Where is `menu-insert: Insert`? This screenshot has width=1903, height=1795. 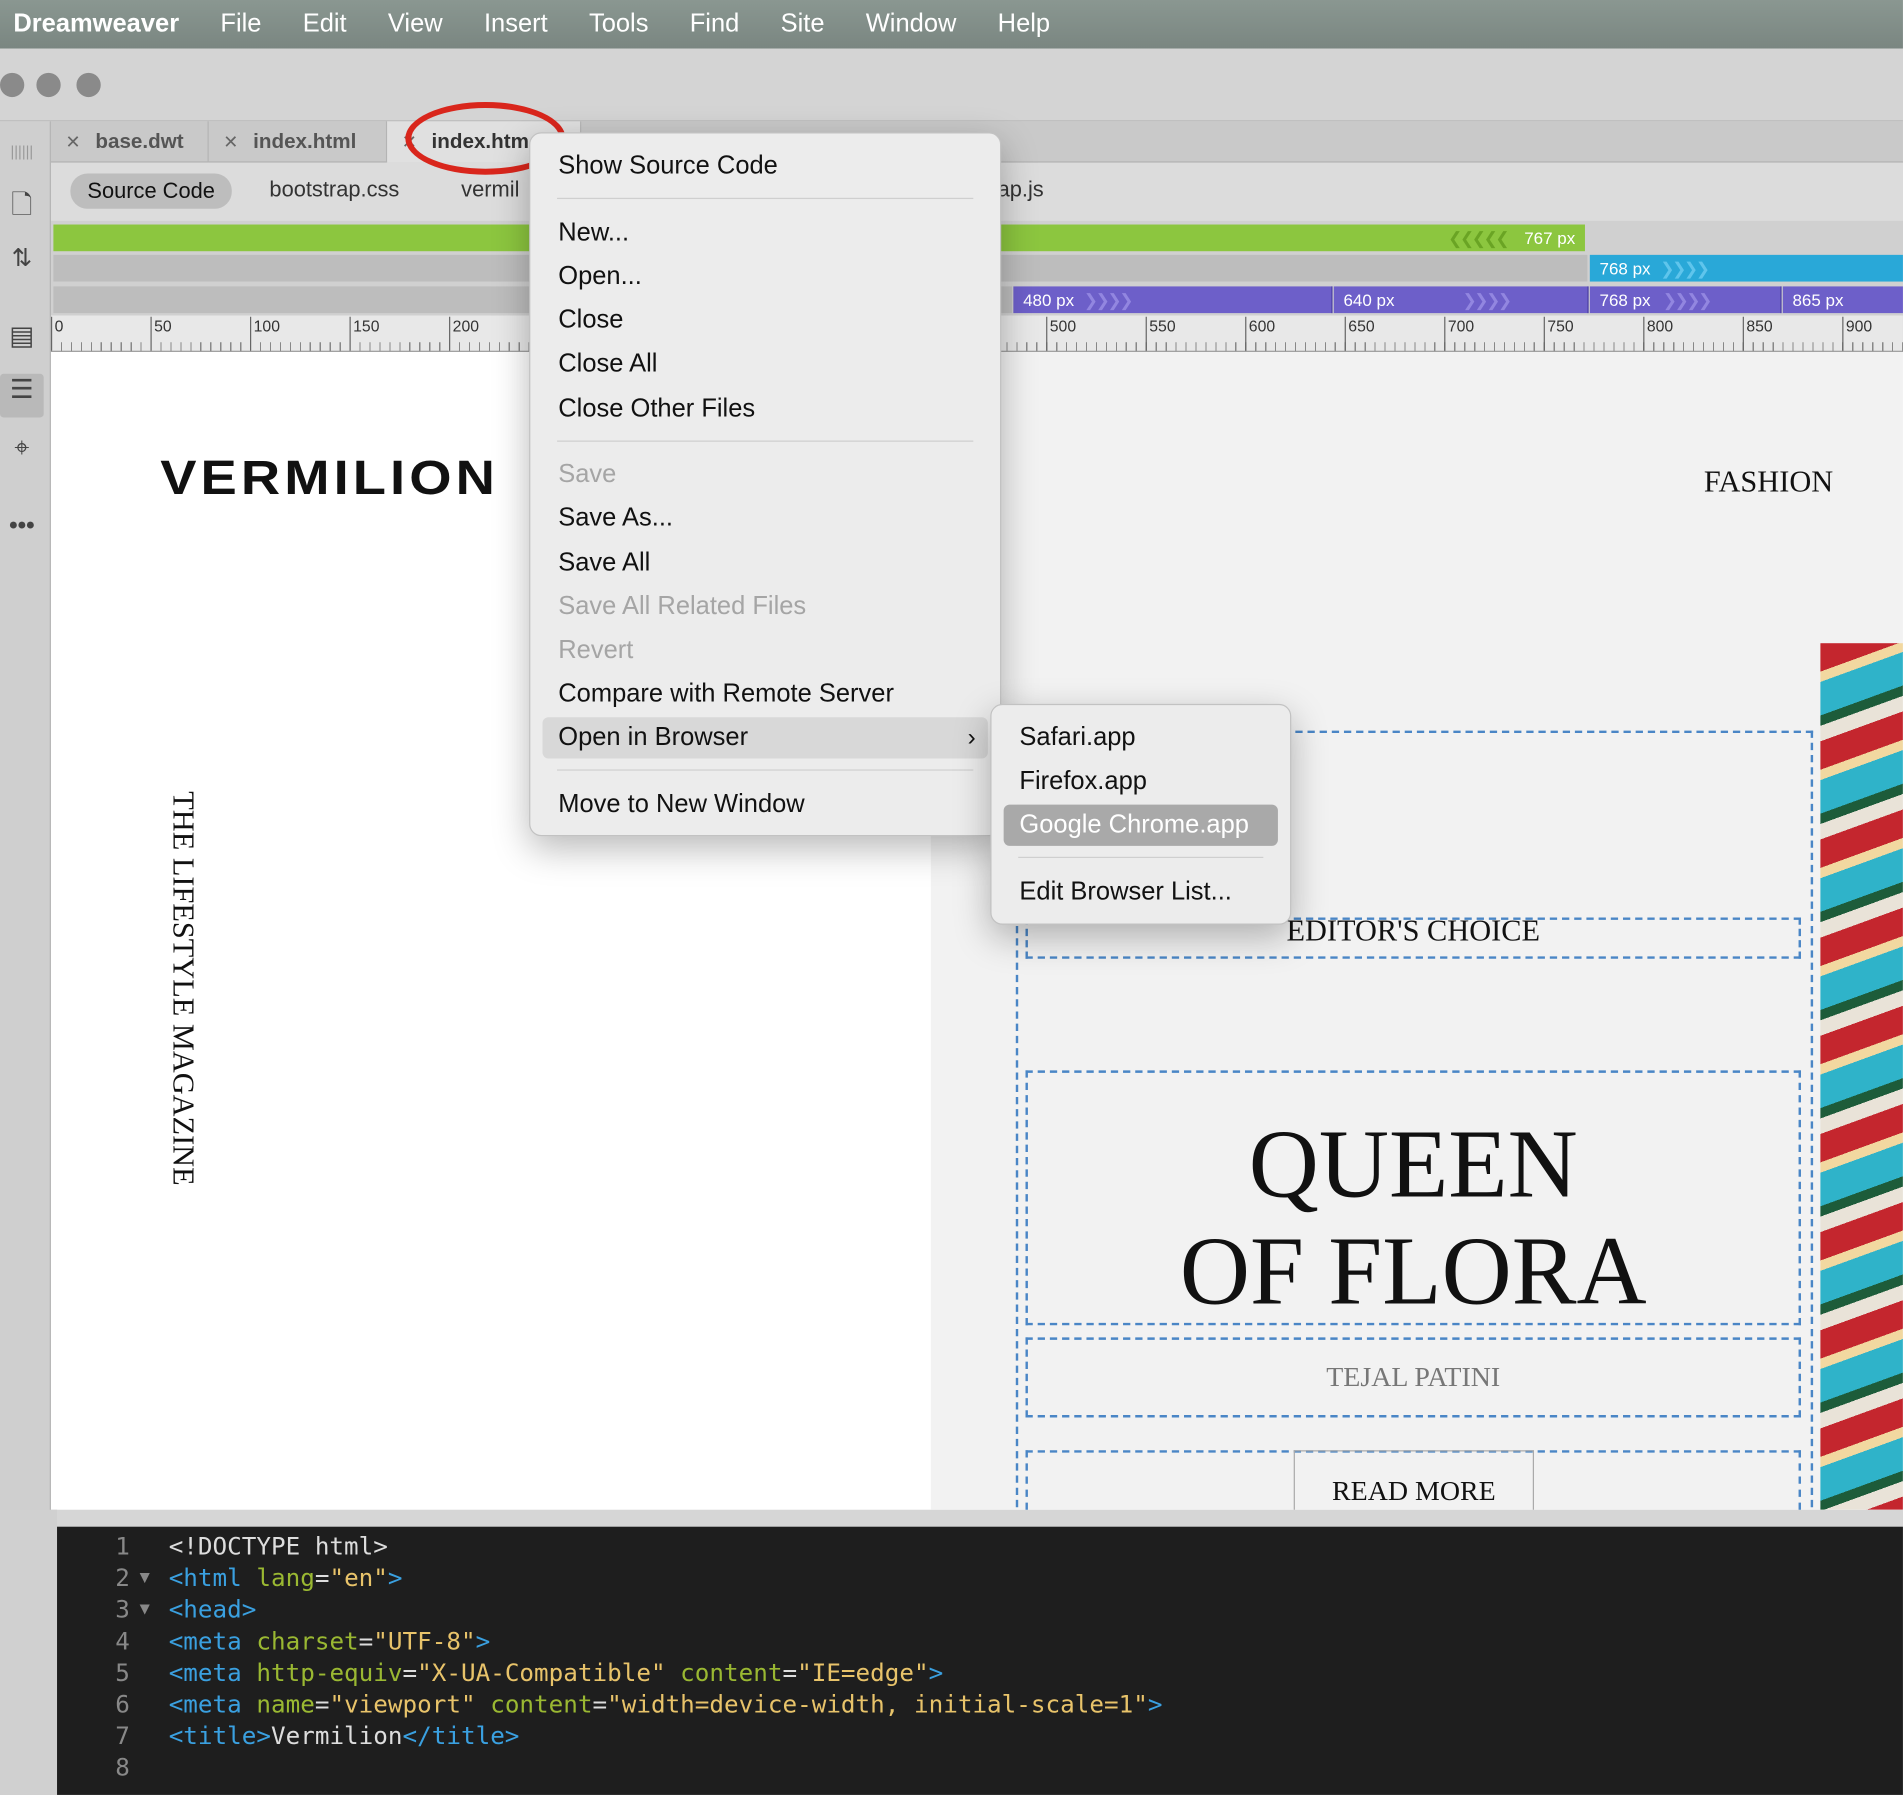
menu-insert: Insert is located at coordinates (515, 24).